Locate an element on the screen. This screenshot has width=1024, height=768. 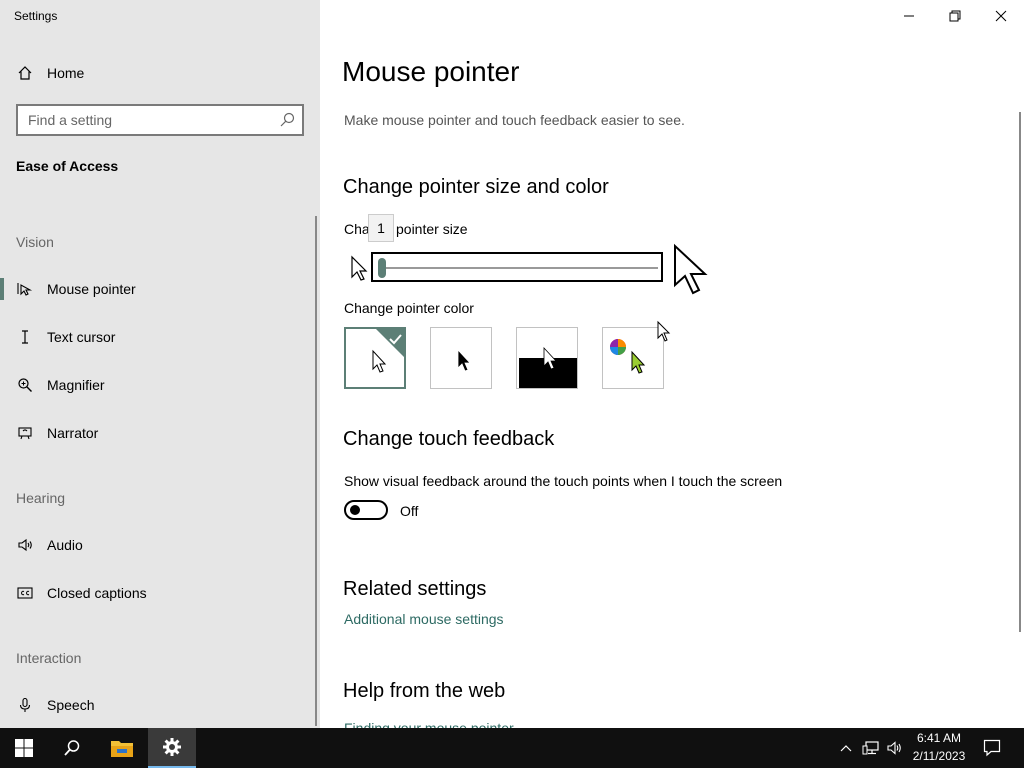
search-input: Find a setting is located at coordinates (160, 120).